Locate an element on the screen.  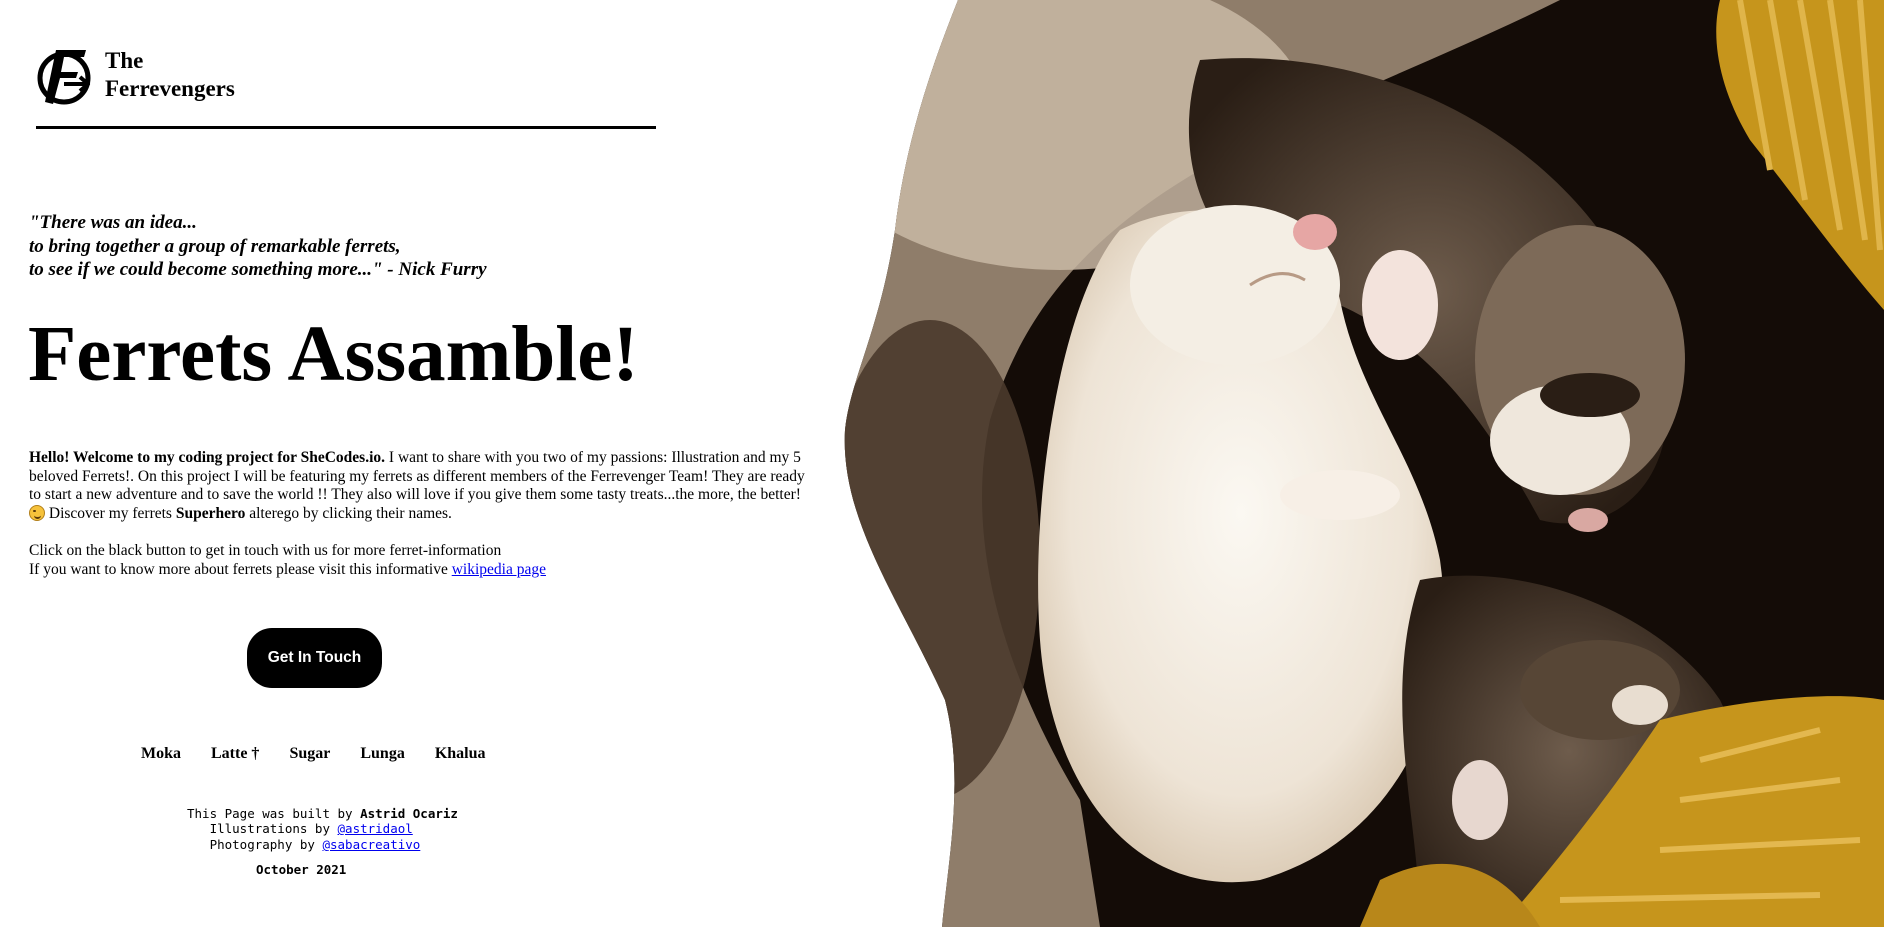
credit-illustrations: Illustrations by @astridaol is located at coordinates (322, 828).